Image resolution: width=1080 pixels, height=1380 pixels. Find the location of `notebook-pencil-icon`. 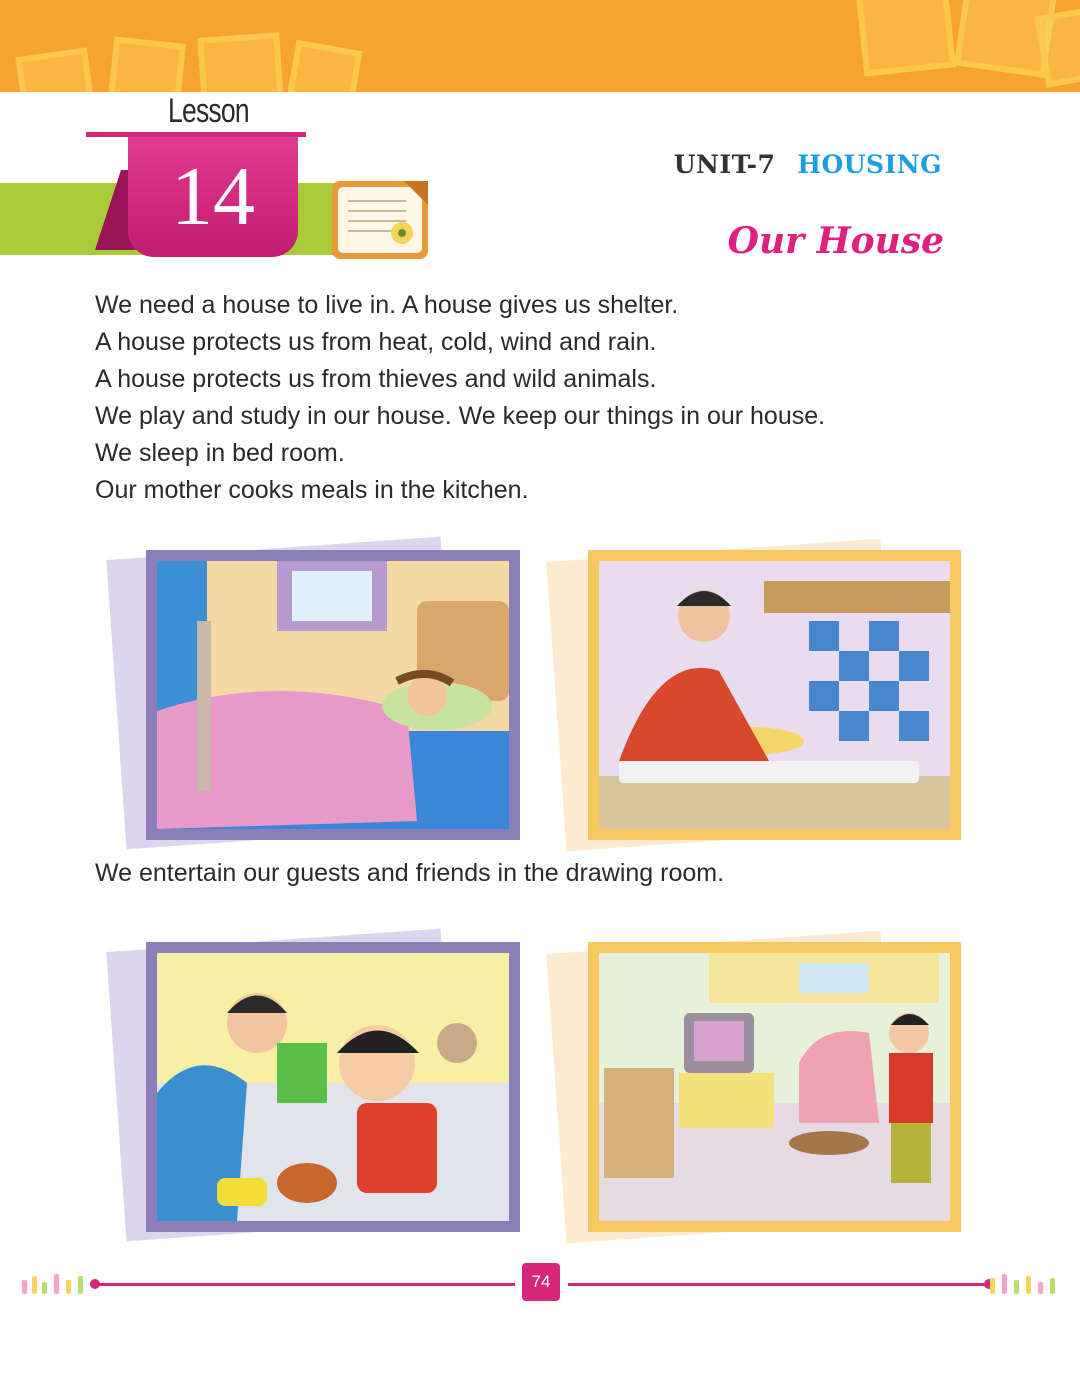

notebook-pencil-icon is located at coordinates (381, 219).